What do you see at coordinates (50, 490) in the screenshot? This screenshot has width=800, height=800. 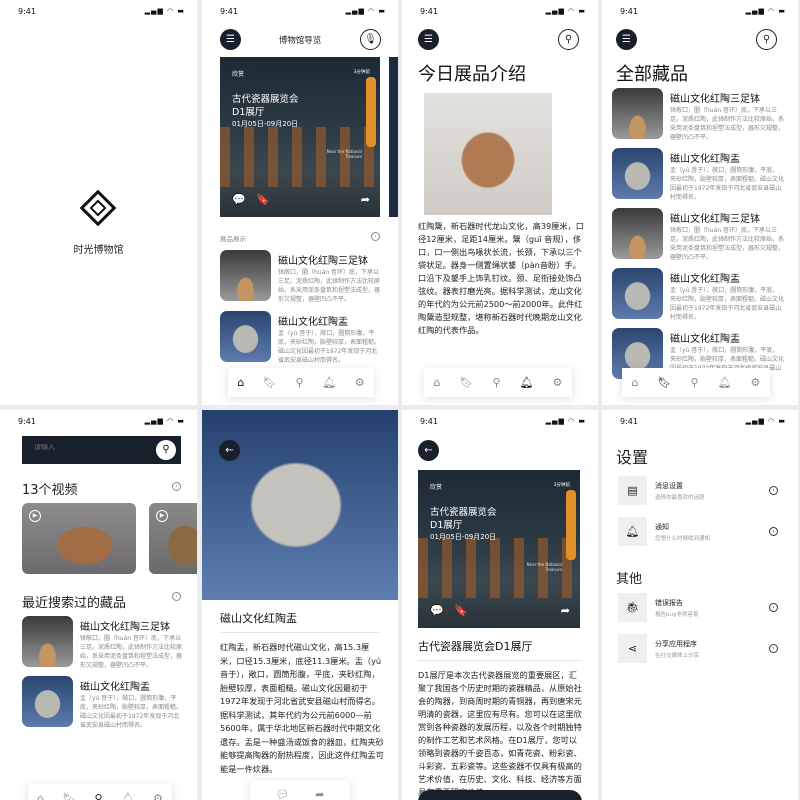 I see `videos-title: 13个视频` at bounding box center [50, 490].